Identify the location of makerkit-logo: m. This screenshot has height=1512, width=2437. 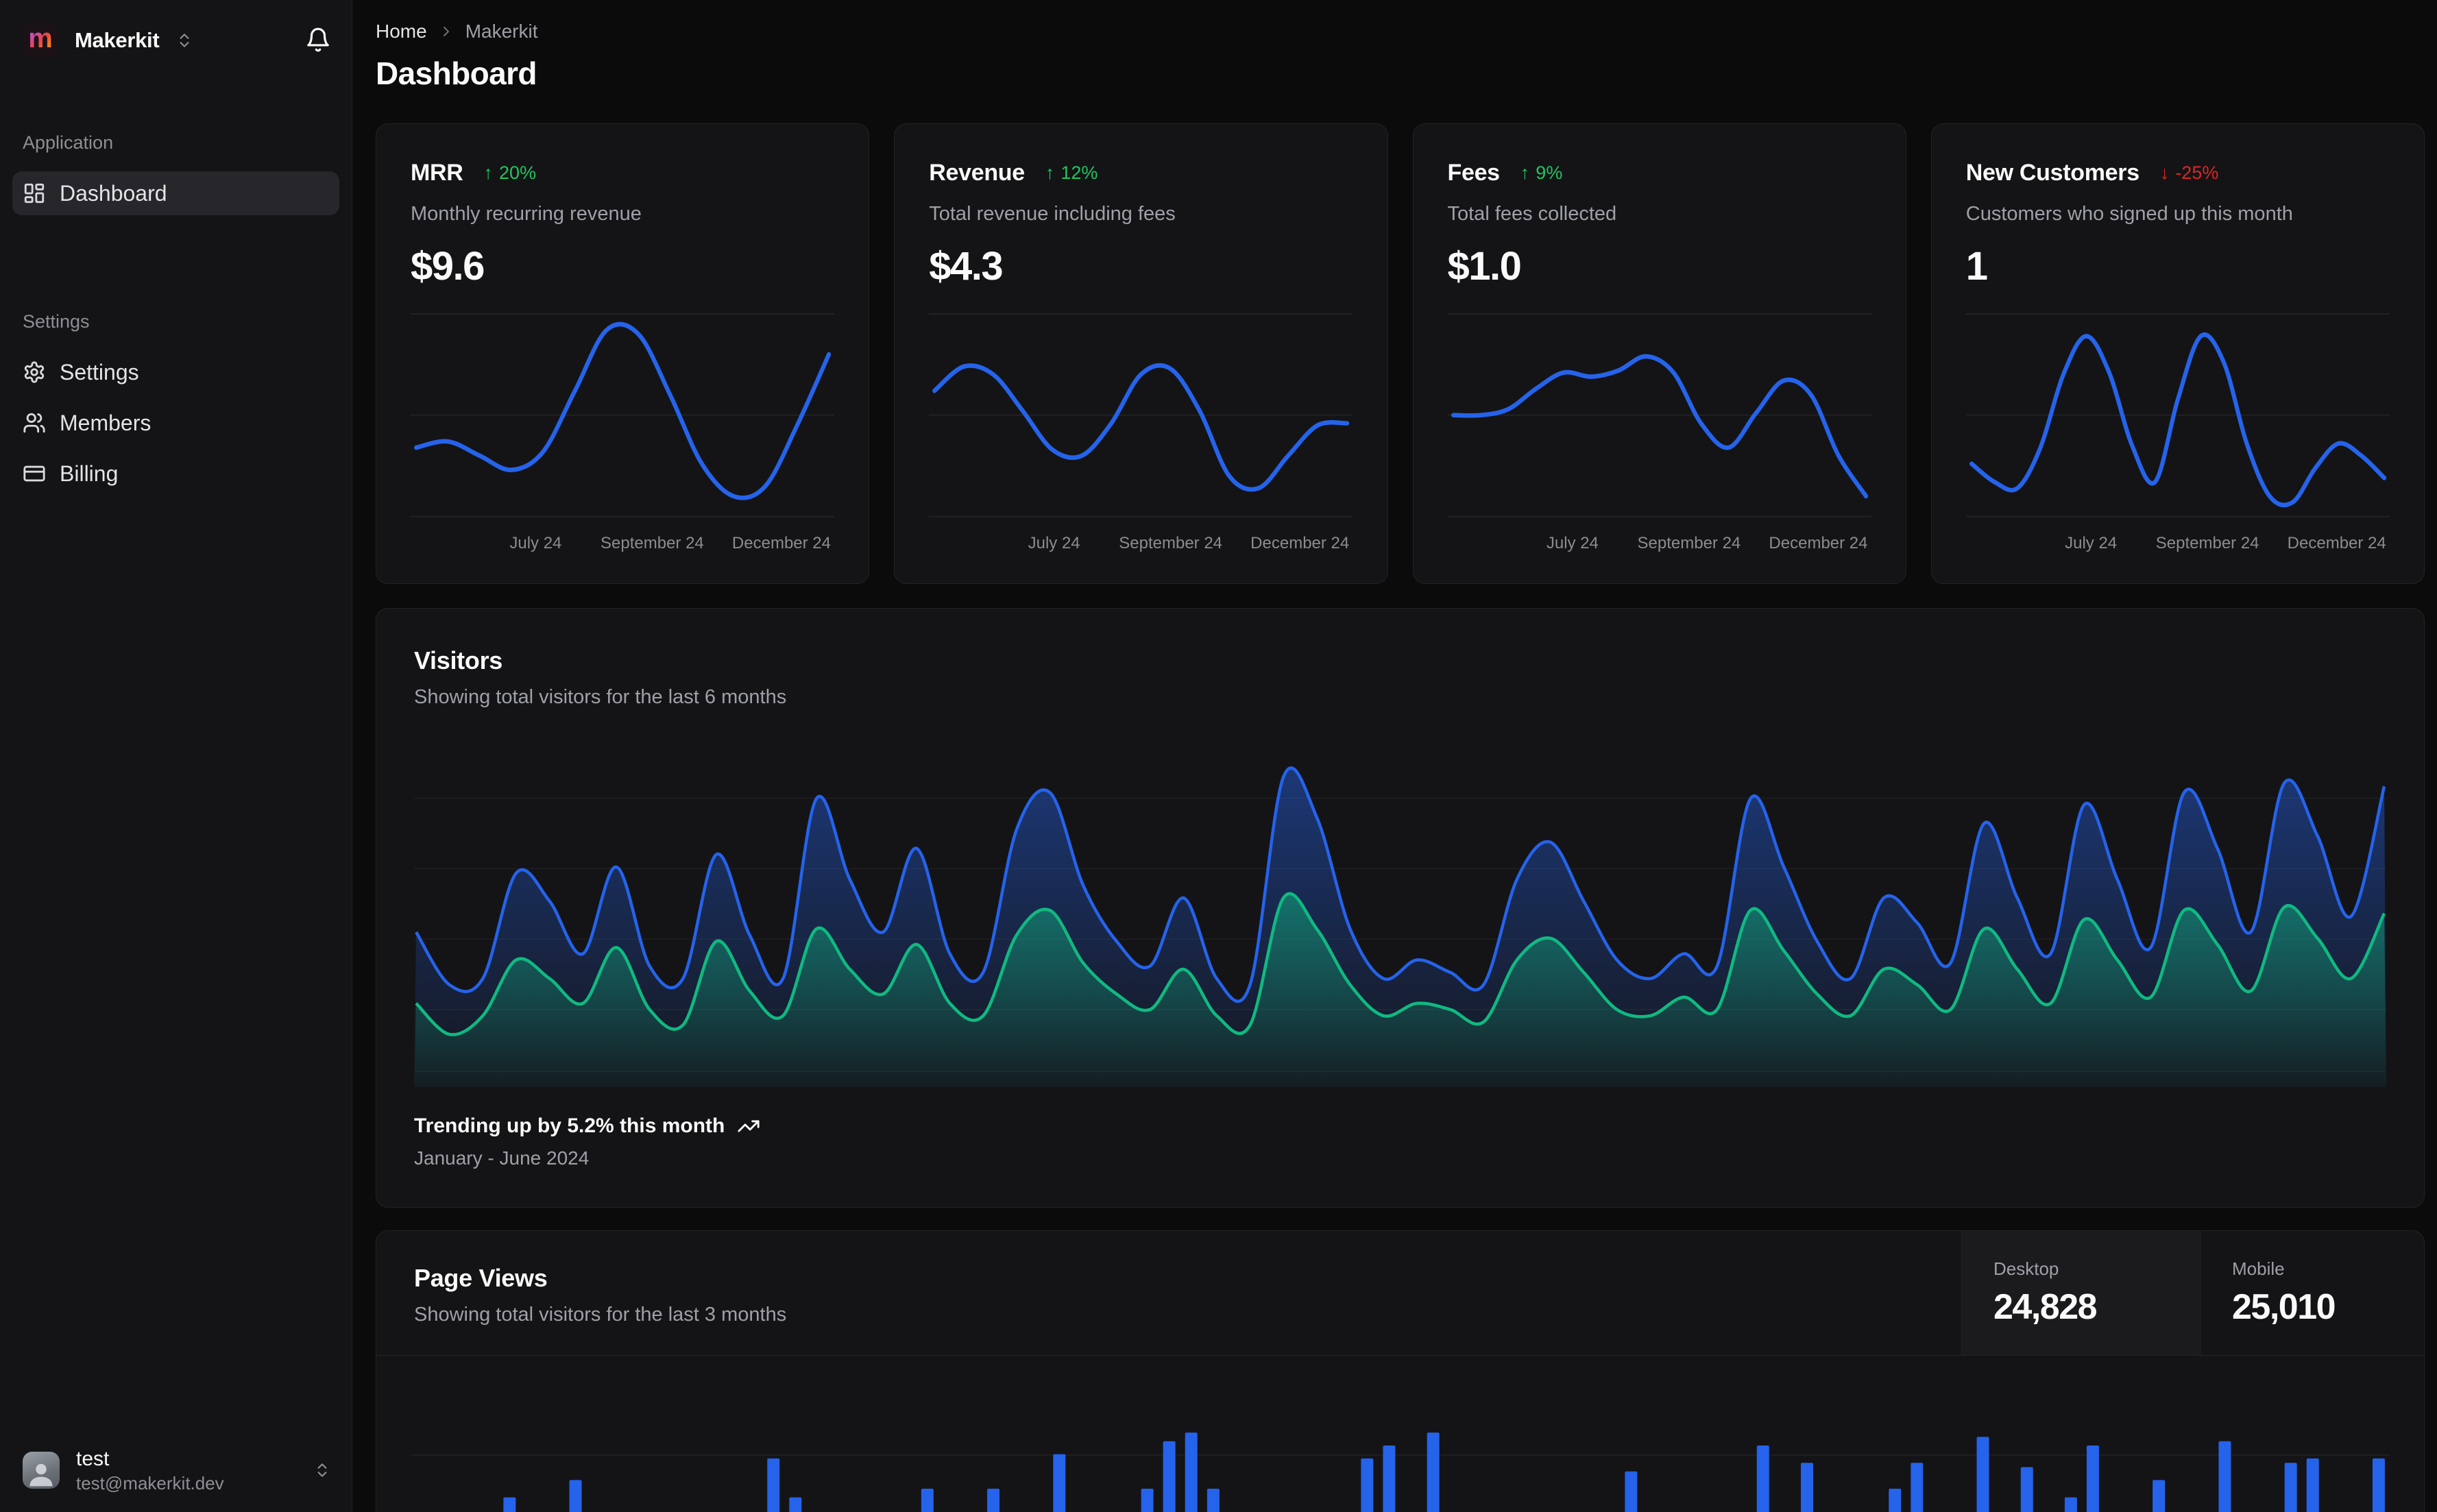
(40, 40).